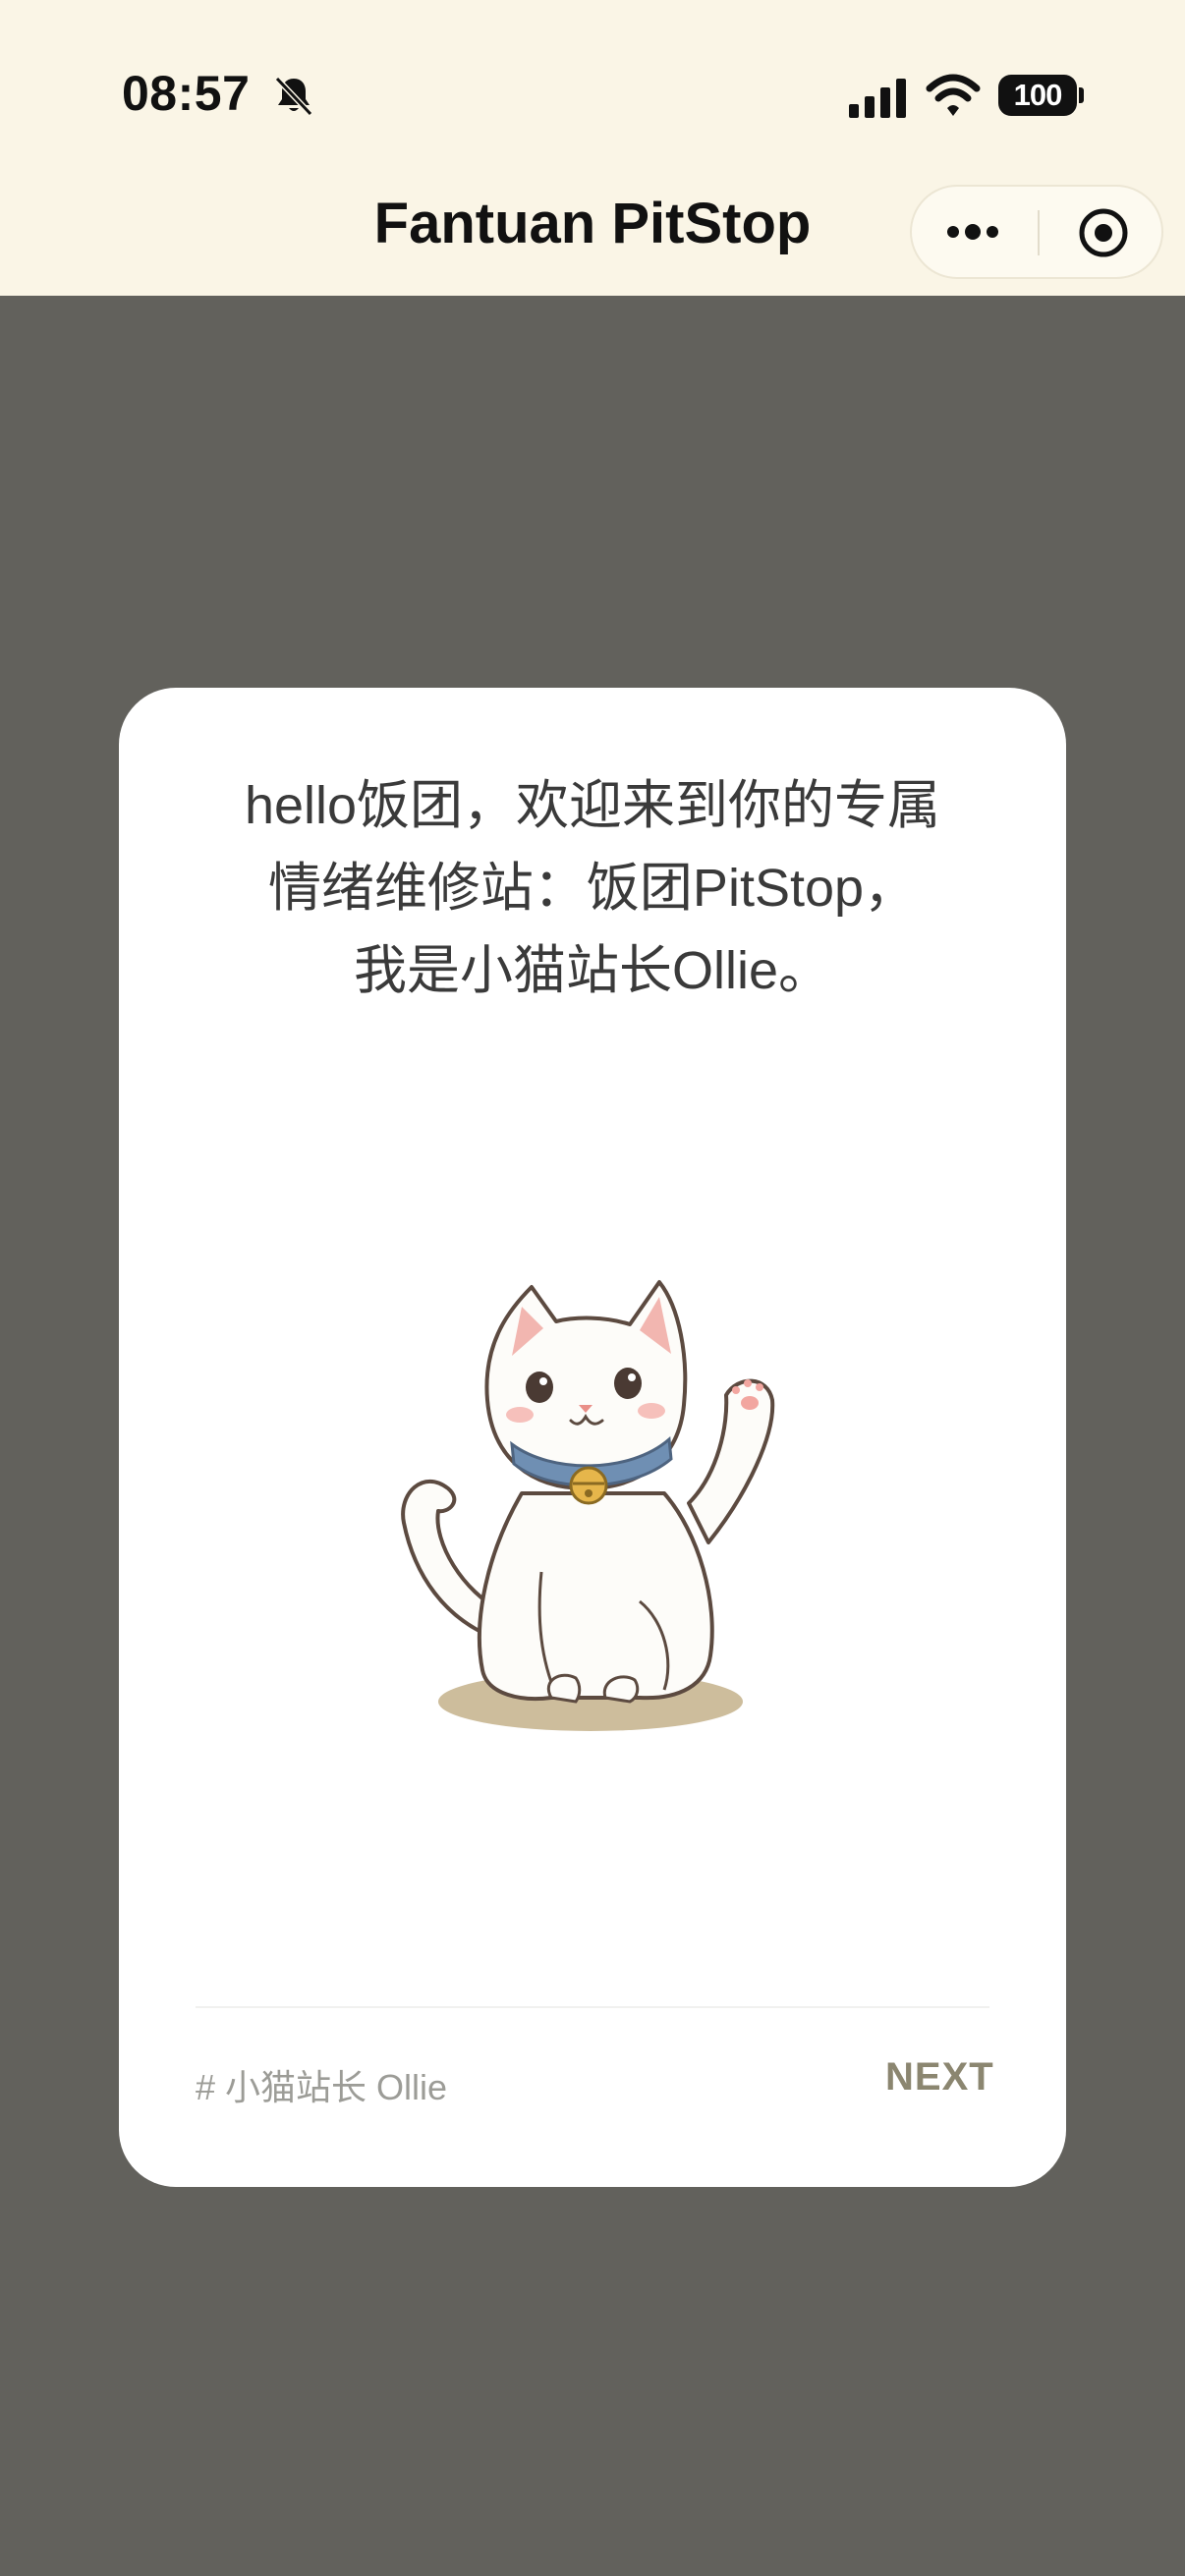 The image size is (1185, 2576). What do you see at coordinates (1037, 232) in the screenshot?
I see `miniprogram-capsule` at bounding box center [1037, 232].